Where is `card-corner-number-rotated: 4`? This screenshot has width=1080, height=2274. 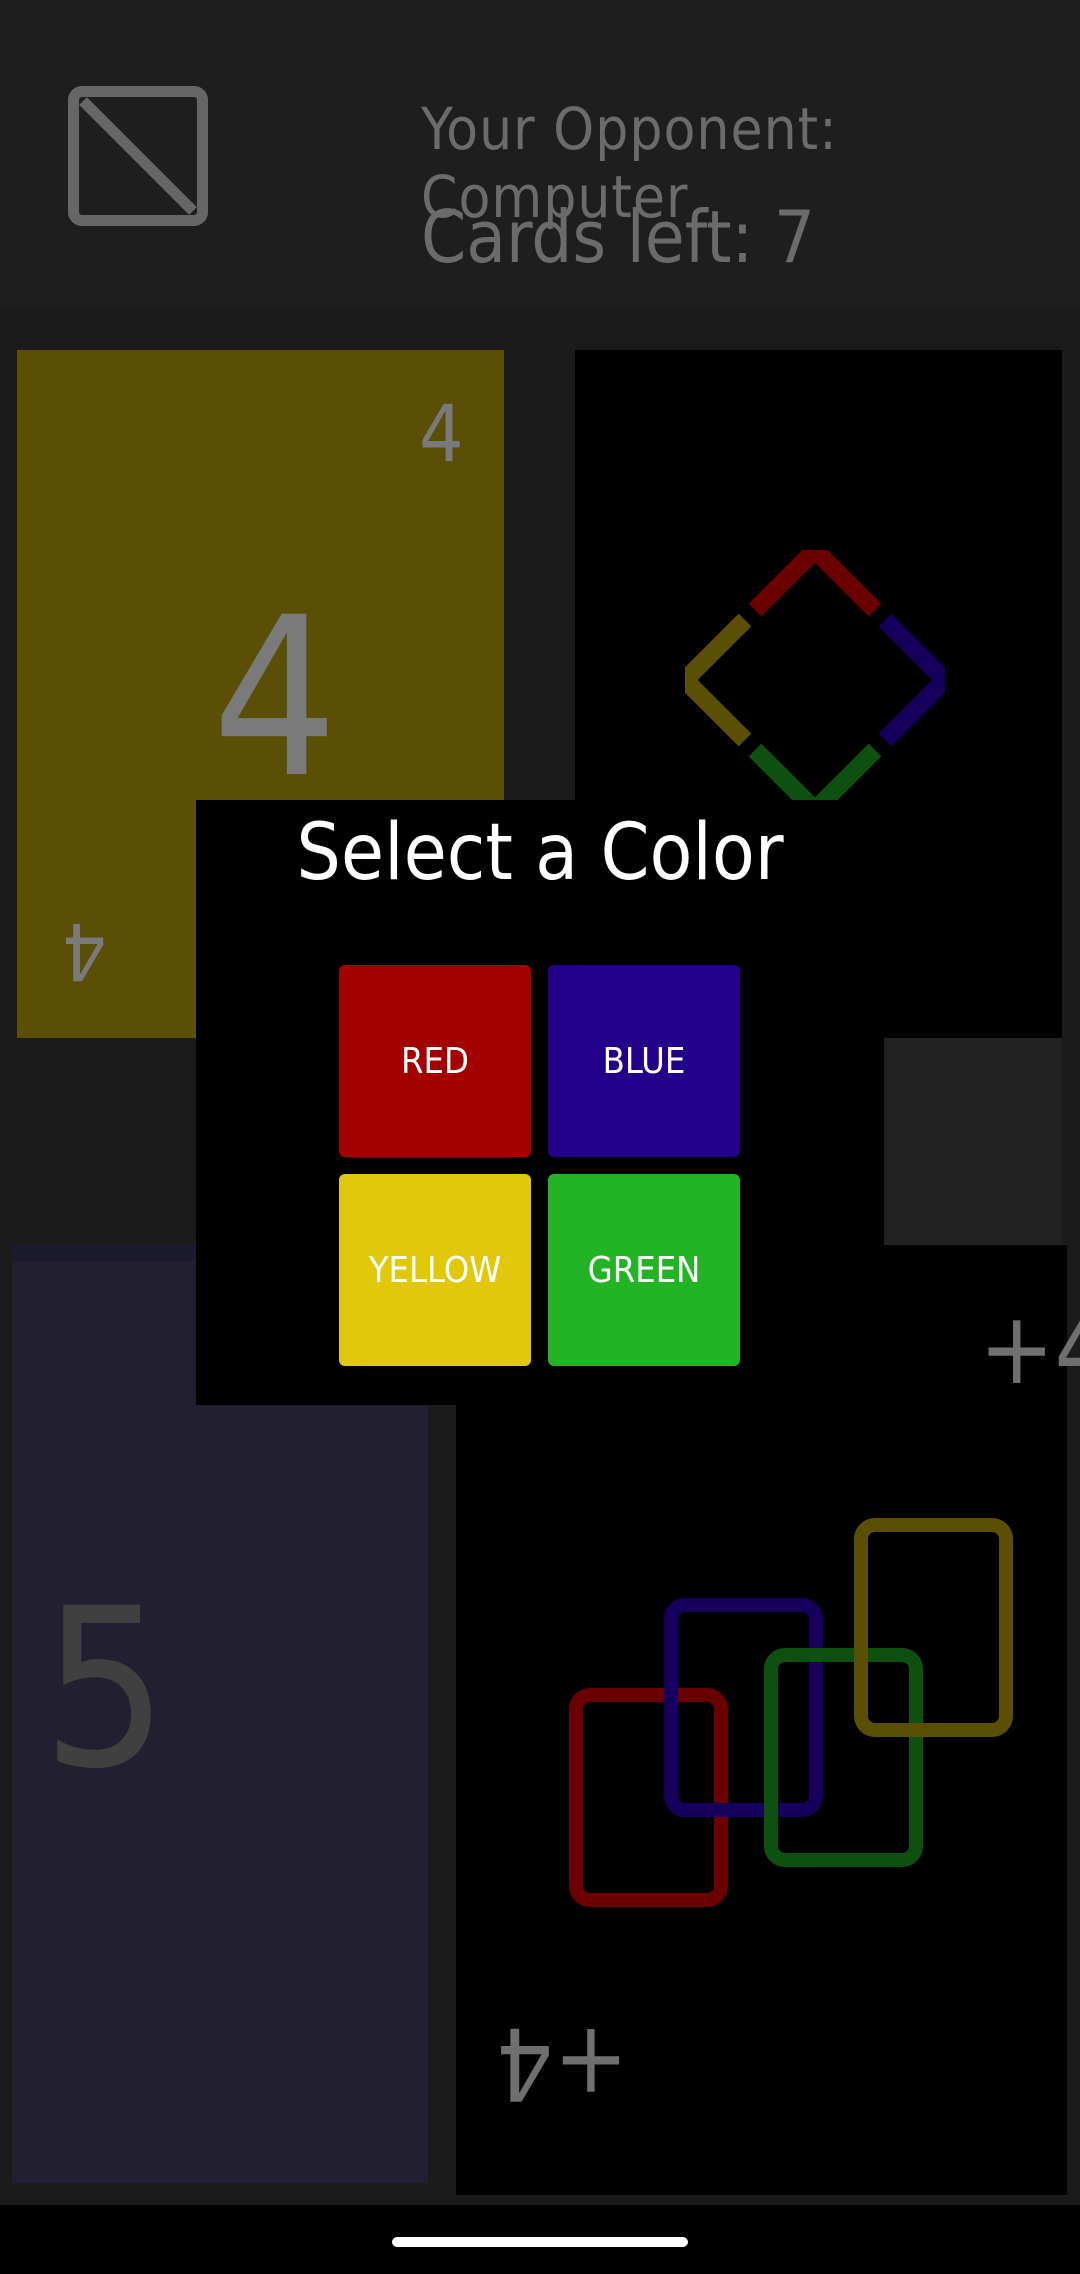 card-corner-number-rotated: 4 is located at coordinates (84, 950).